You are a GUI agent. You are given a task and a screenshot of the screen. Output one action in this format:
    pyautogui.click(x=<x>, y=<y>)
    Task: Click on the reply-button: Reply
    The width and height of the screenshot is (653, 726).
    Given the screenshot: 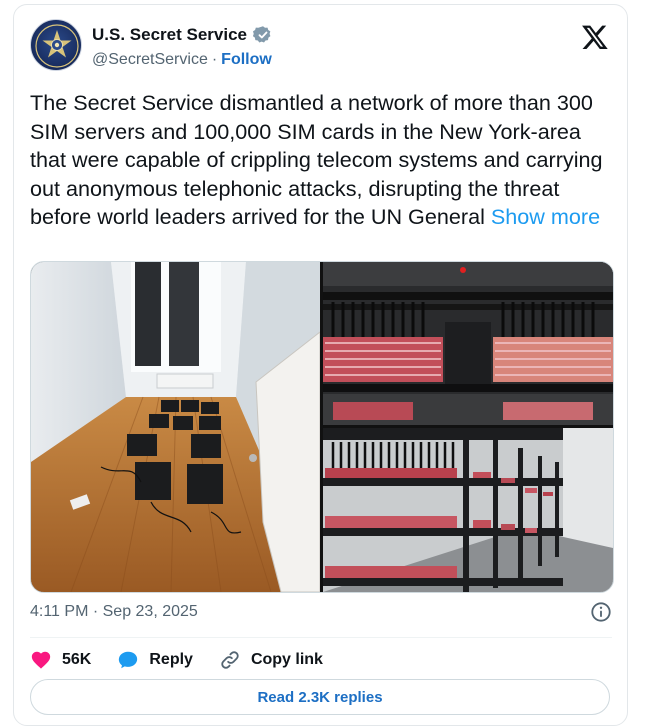 What is the action you would take?
    pyautogui.click(x=155, y=660)
    